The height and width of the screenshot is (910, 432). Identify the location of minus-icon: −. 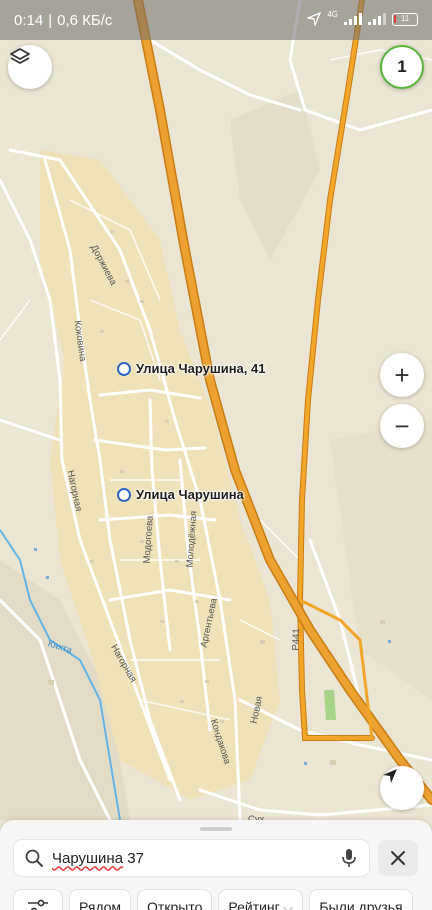
(402, 425).